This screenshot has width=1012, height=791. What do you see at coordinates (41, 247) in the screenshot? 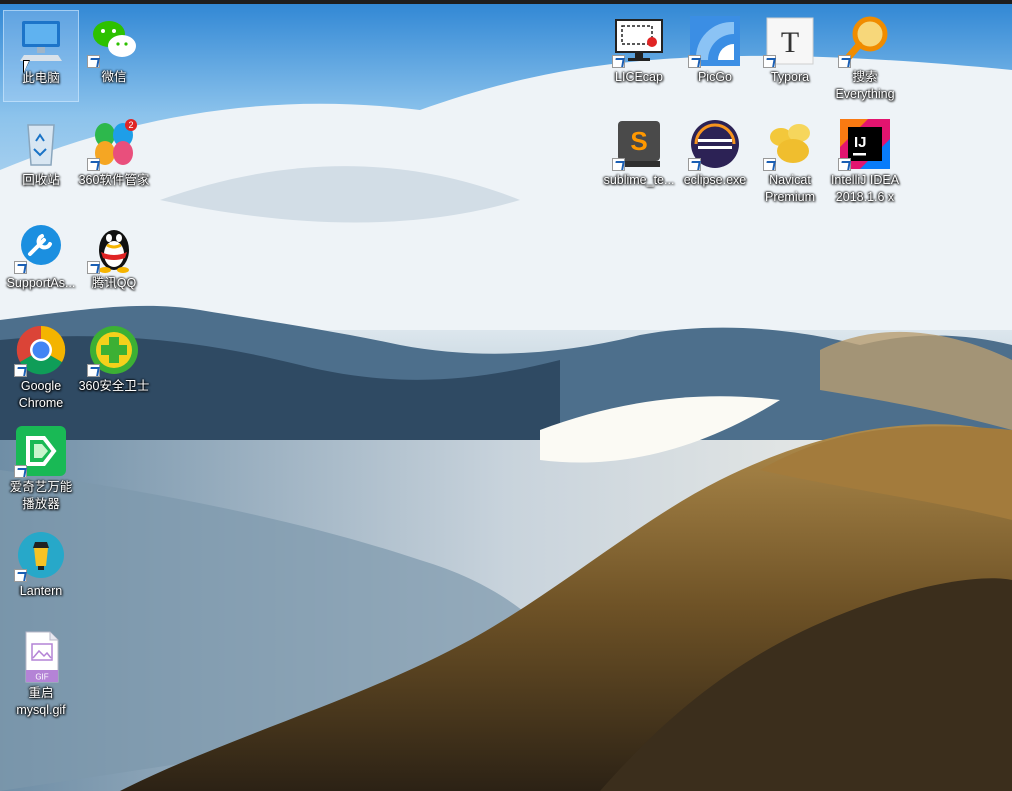
I see `support-assistant-icon` at bounding box center [41, 247].